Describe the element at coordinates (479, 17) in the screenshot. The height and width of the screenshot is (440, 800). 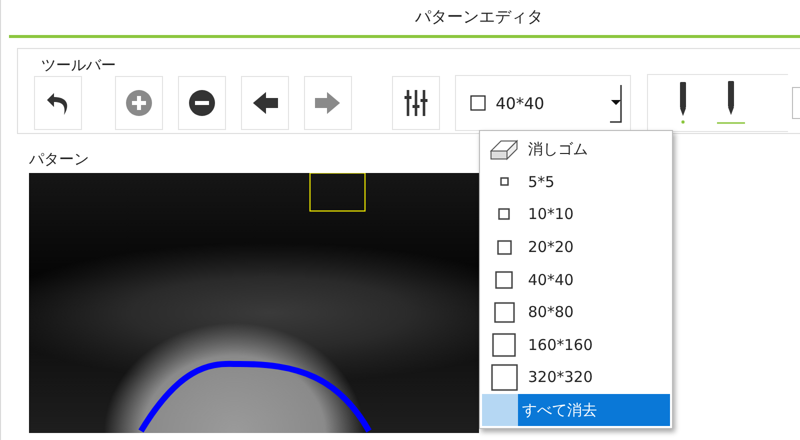
I see `window-title: パターンエディタ` at that location.